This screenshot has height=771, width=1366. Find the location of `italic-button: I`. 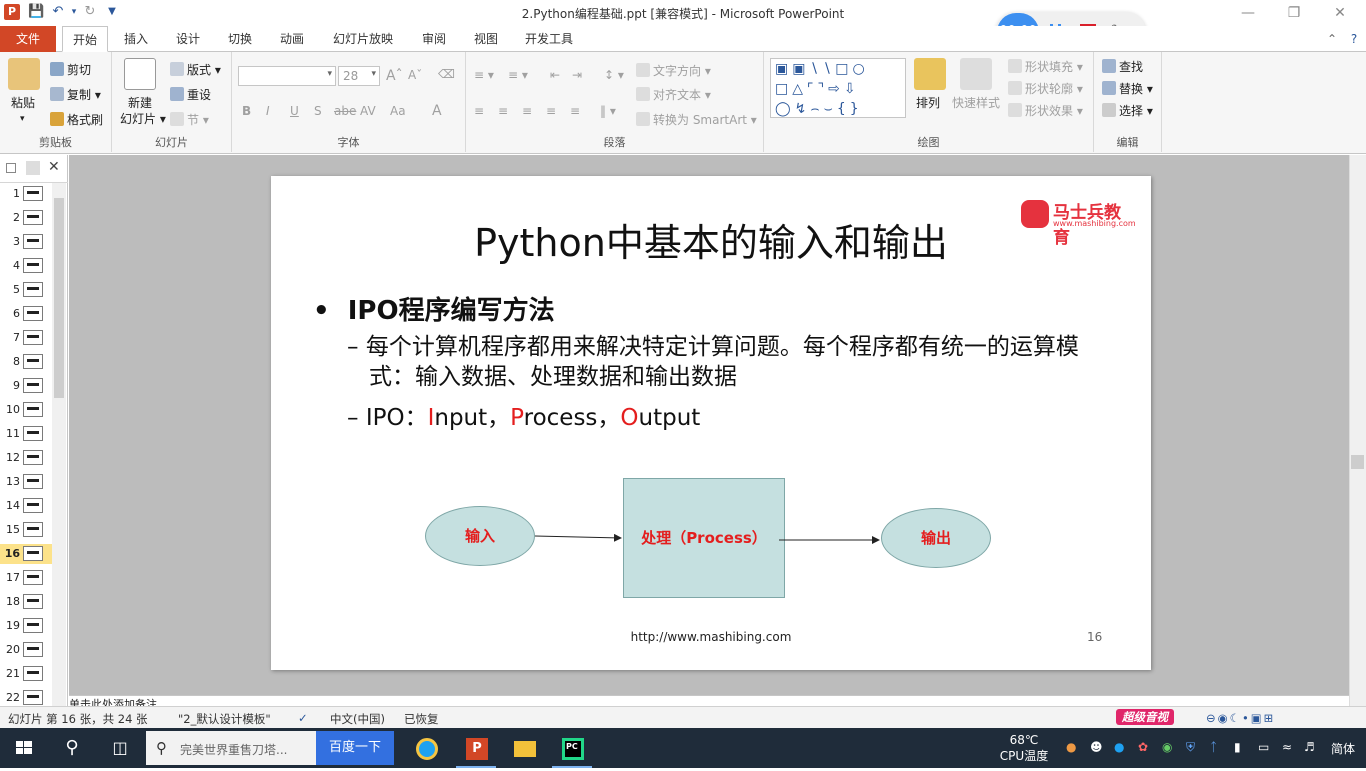

italic-button: I is located at coordinates (268, 111).